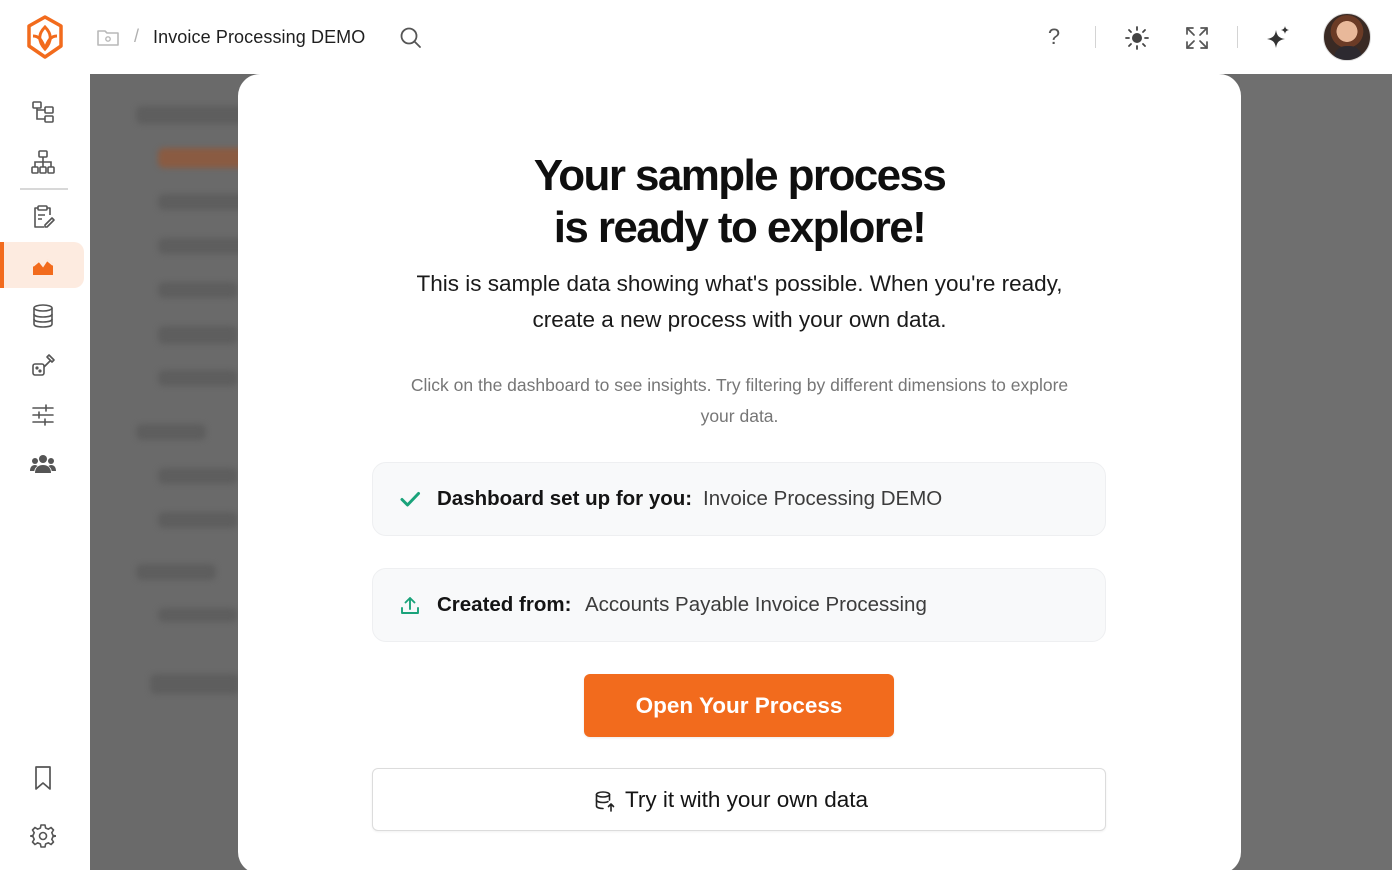 This screenshot has height=874, width=1392. What do you see at coordinates (739, 319) in the screenshot?
I see `modal-subtitle-line: create a new process with your own data.` at bounding box center [739, 319].